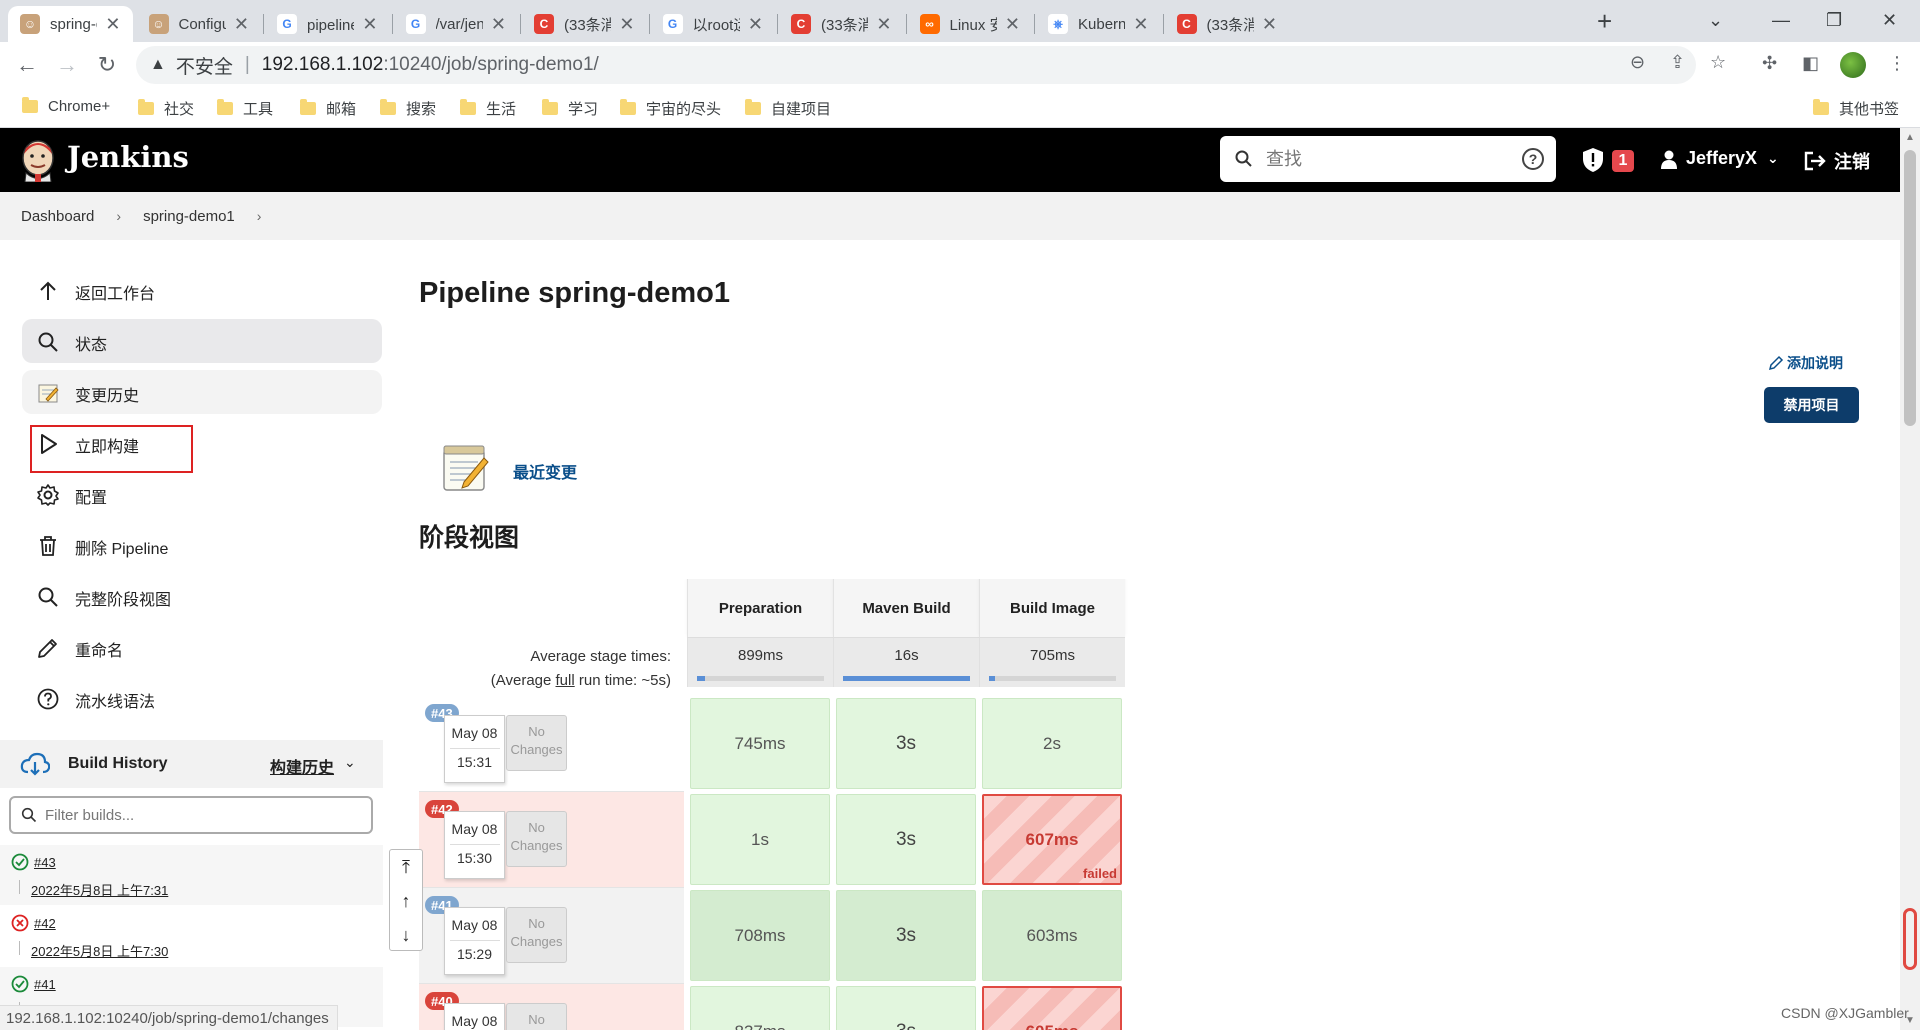  I want to click on security-badge: 1, so click(1623, 161).